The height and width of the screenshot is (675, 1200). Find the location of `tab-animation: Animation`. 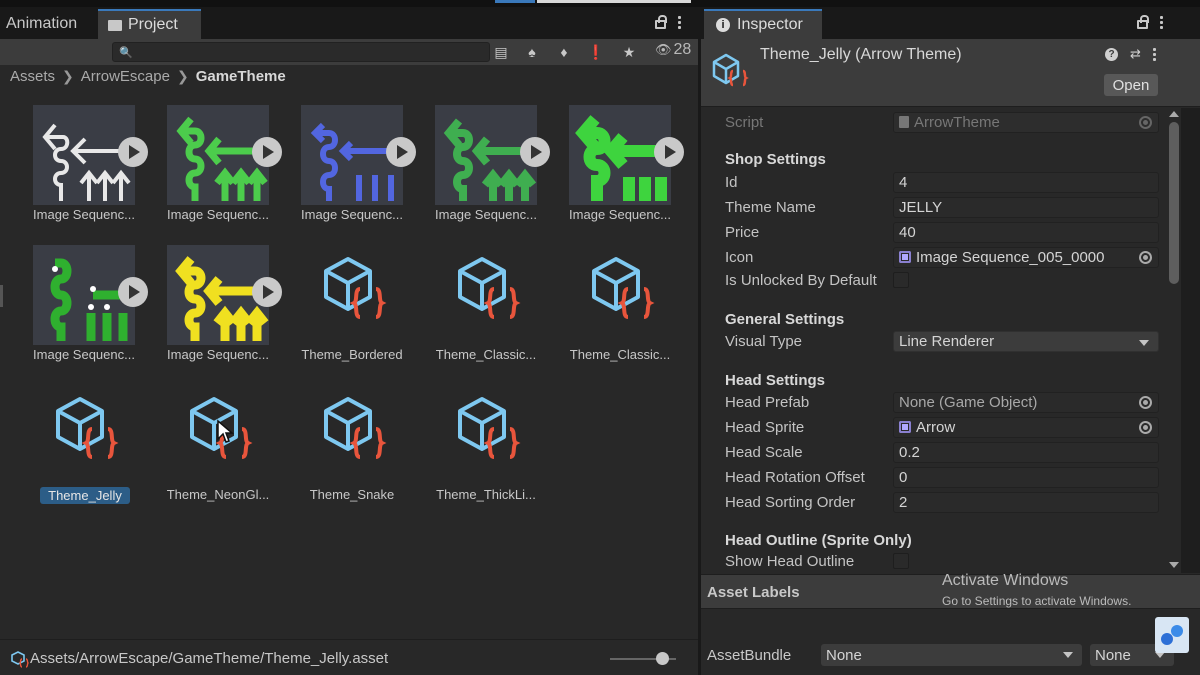

tab-animation: Animation is located at coordinates (43, 24).